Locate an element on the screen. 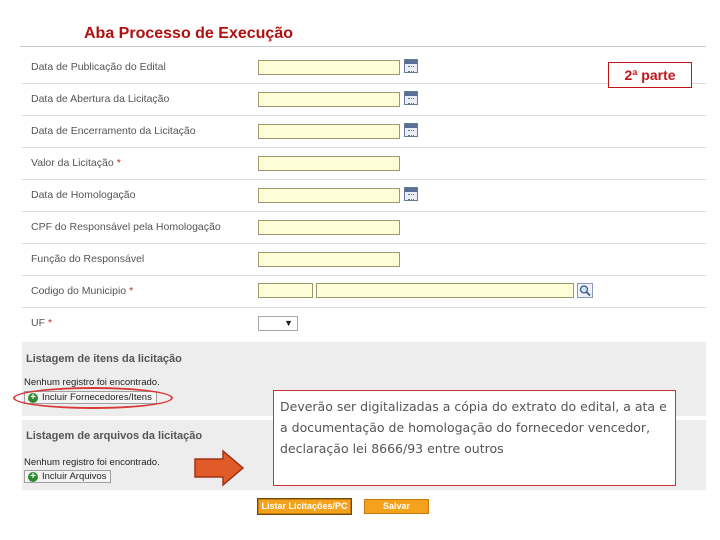 The height and width of the screenshot is (540, 720). field-label: Valor da Licitação * is located at coordinates (76, 163).